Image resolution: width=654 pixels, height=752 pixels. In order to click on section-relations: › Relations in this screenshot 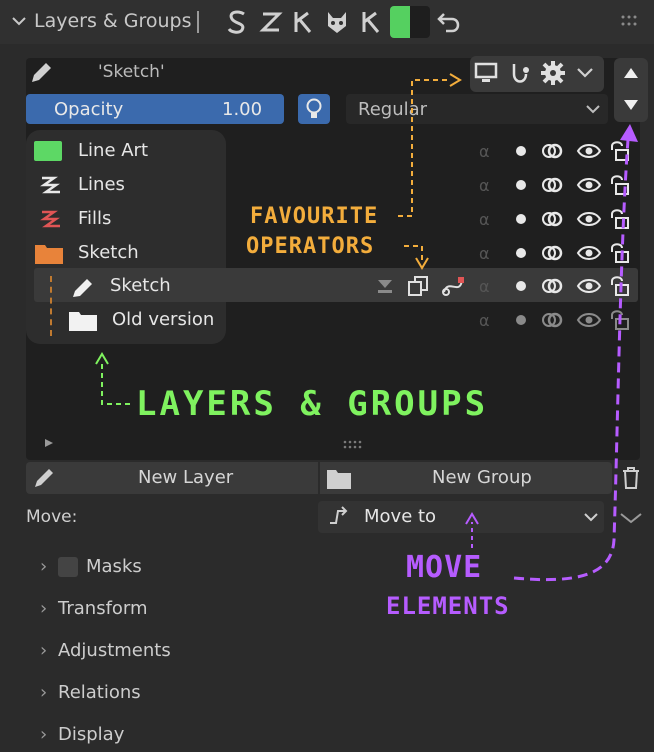, I will do `click(90, 692)`.